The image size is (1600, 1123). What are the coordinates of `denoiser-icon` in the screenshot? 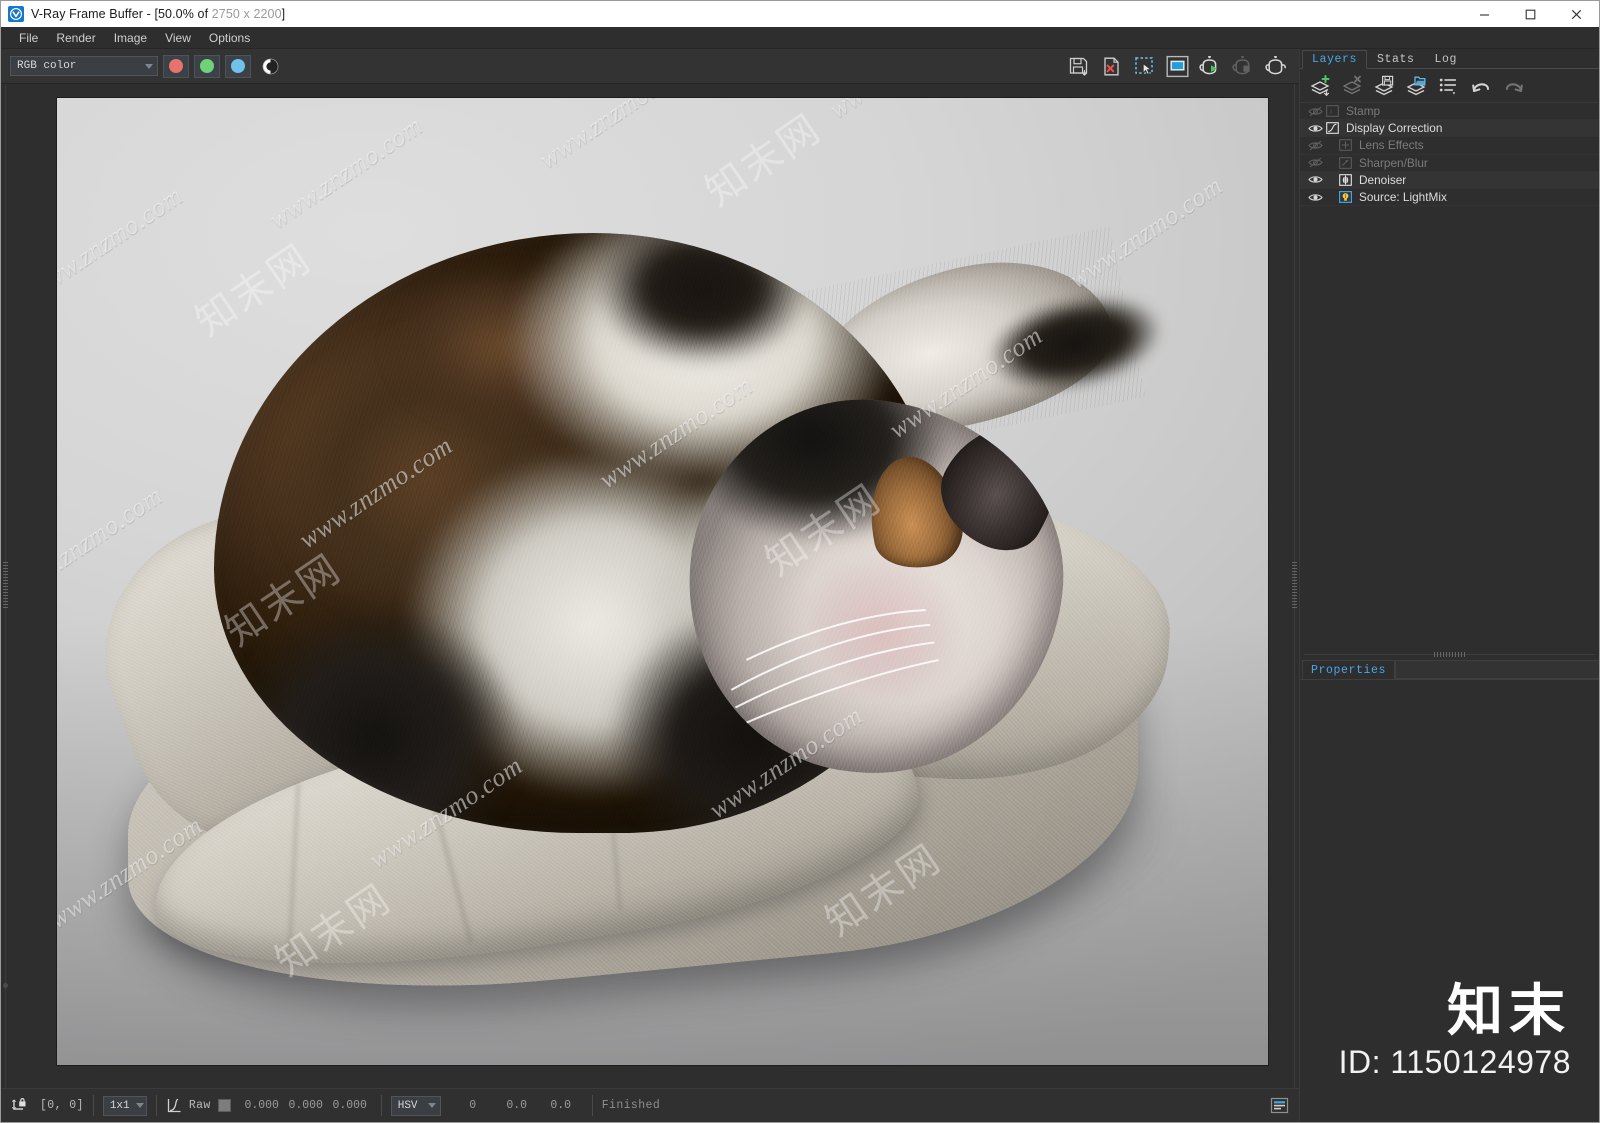 It's located at (1345, 179).